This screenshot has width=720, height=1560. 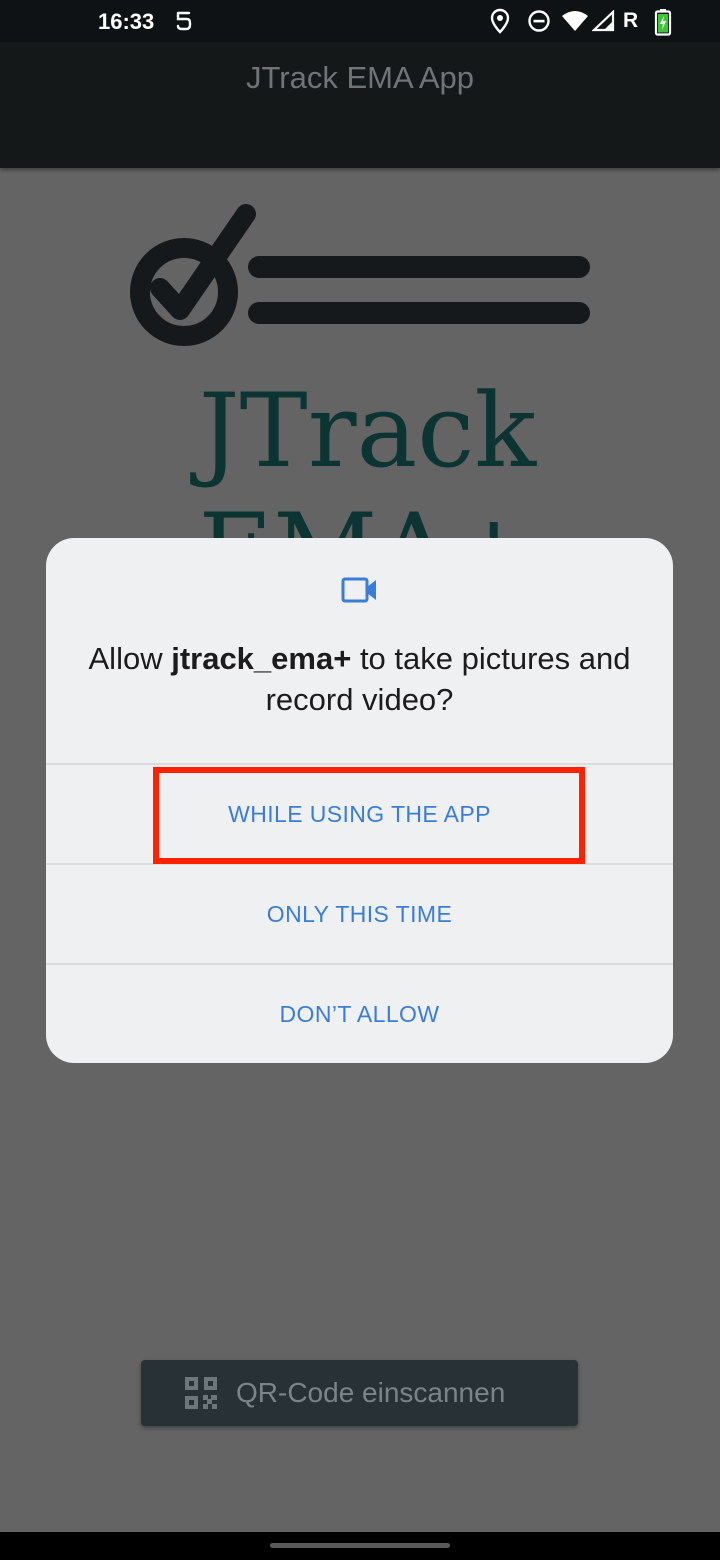 I want to click on dont-allow-button: DON’T ALLOW, so click(x=359, y=1014).